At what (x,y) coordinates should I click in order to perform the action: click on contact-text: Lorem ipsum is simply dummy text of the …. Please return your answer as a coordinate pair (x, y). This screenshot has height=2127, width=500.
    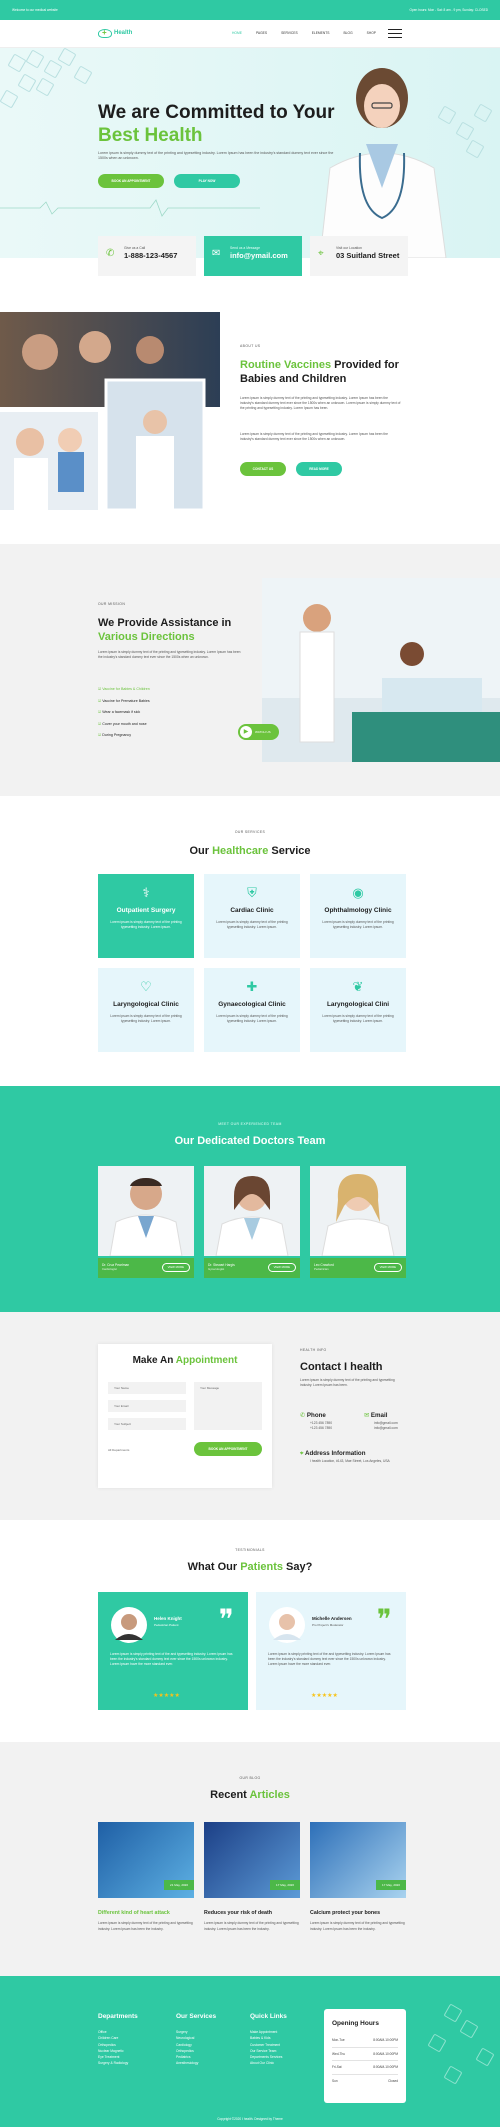
    Looking at the image, I should click on (347, 1383).